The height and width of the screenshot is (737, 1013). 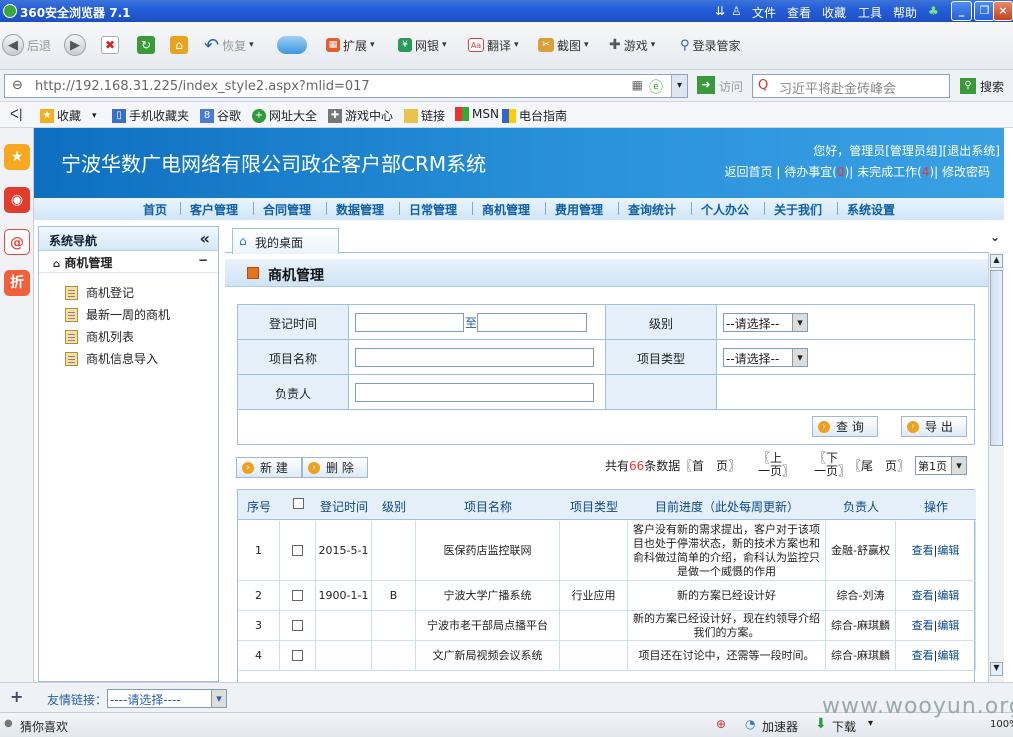 I want to click on arrows-icon: ⇊, so click(x=720, y=11).